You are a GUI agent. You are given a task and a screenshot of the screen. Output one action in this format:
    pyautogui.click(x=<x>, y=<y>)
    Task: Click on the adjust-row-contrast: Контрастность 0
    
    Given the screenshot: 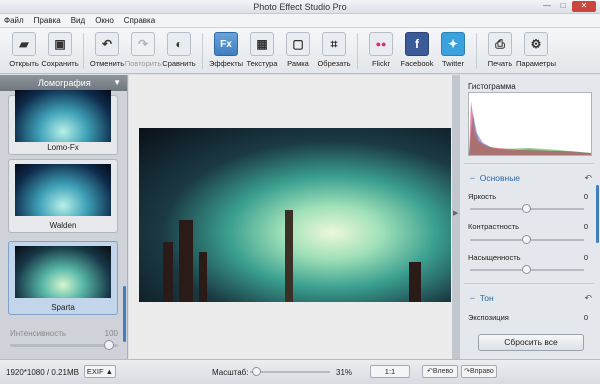 What is the action you would take?
    pyautogui.click(x=530, y=226)
    